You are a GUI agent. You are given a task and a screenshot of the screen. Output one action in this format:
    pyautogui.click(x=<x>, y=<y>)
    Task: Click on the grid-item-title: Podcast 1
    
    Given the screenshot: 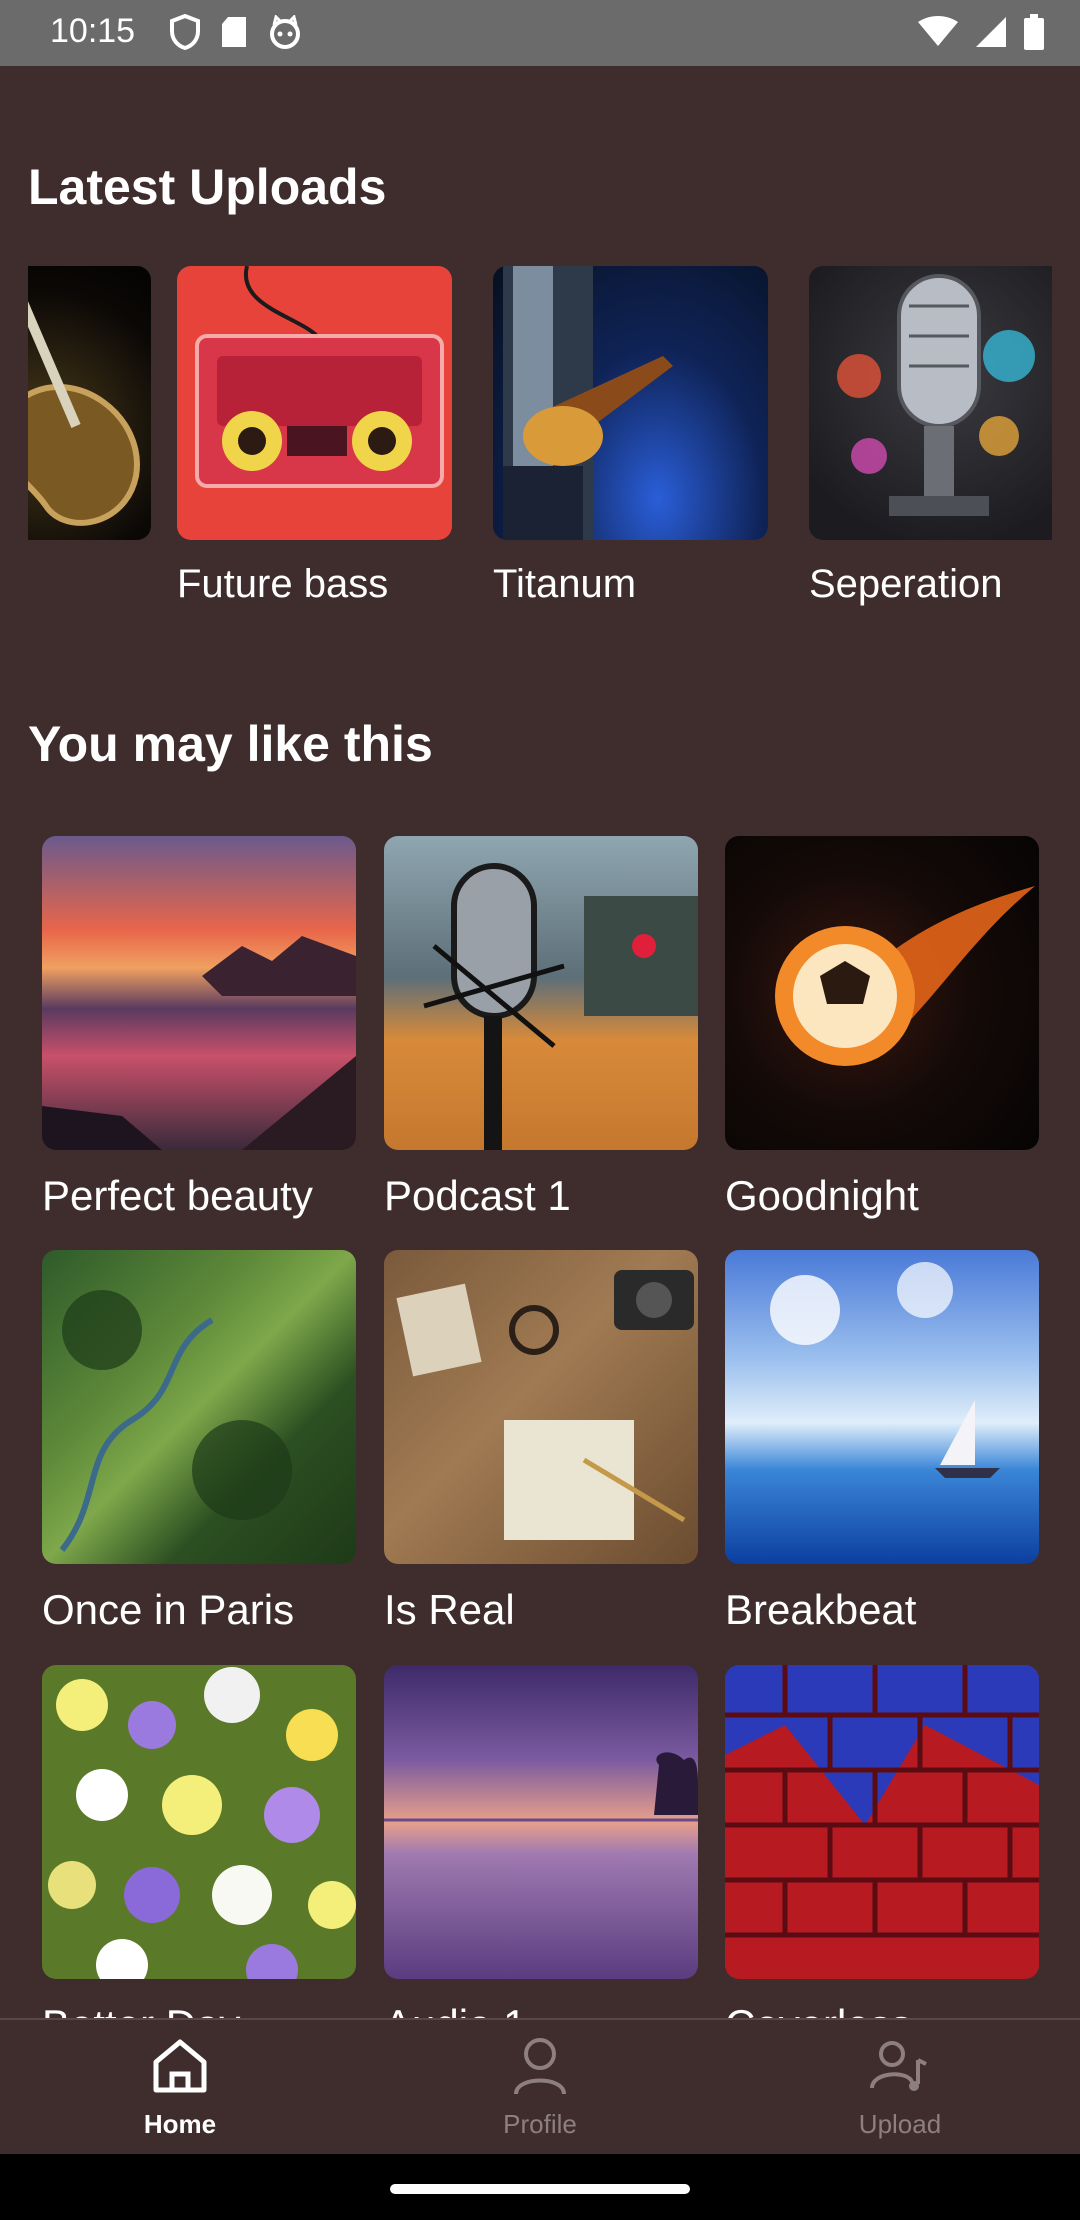 What is the action you would take?
    pyautogui.click(x=477, y=1195)
    